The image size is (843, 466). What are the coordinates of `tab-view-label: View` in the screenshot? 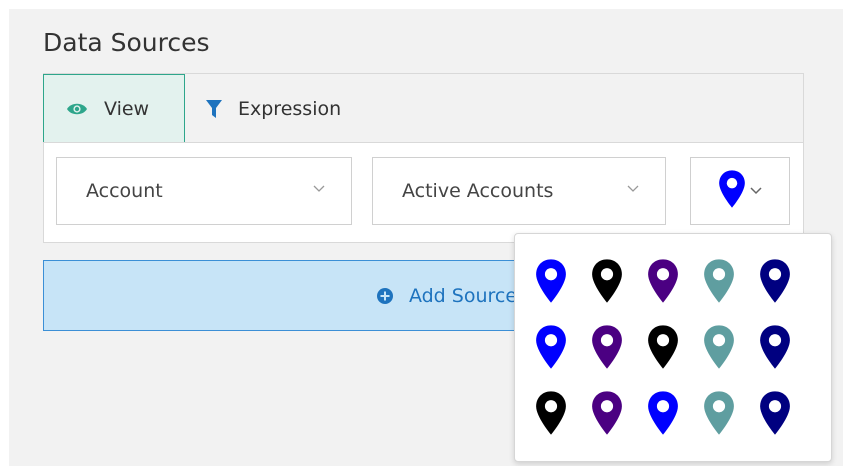 It's located at (127, 108).